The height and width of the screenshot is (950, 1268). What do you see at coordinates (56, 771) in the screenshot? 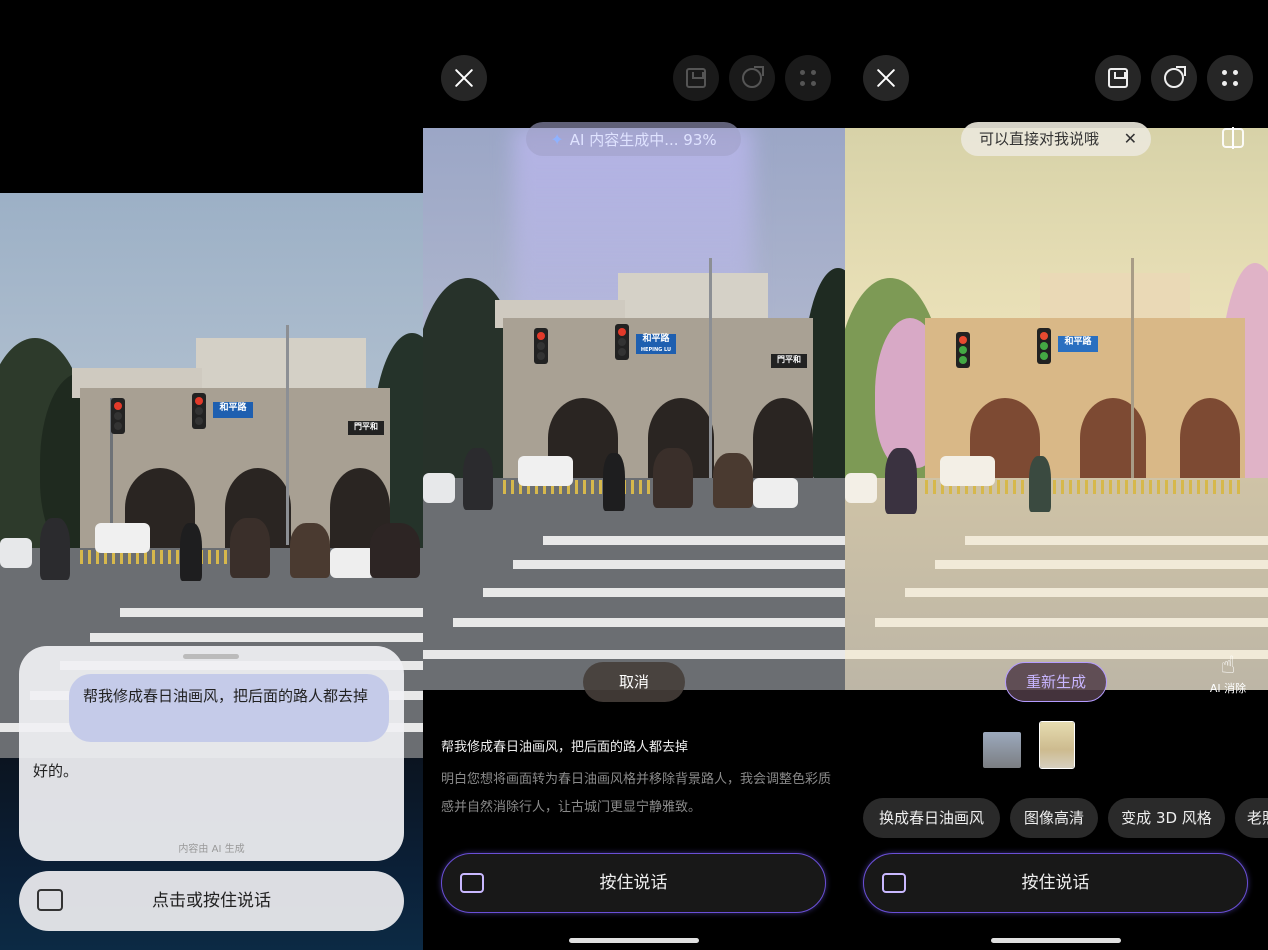
I see `assistant-reply: 好的。` at bounding box center [56, 771].